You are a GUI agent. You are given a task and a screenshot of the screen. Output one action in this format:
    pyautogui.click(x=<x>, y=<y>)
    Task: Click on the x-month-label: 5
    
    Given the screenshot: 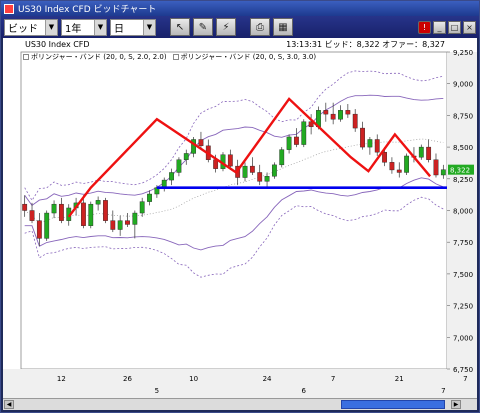 What is the action you would take?
    pyautogui.click(x=157, y=391)
    